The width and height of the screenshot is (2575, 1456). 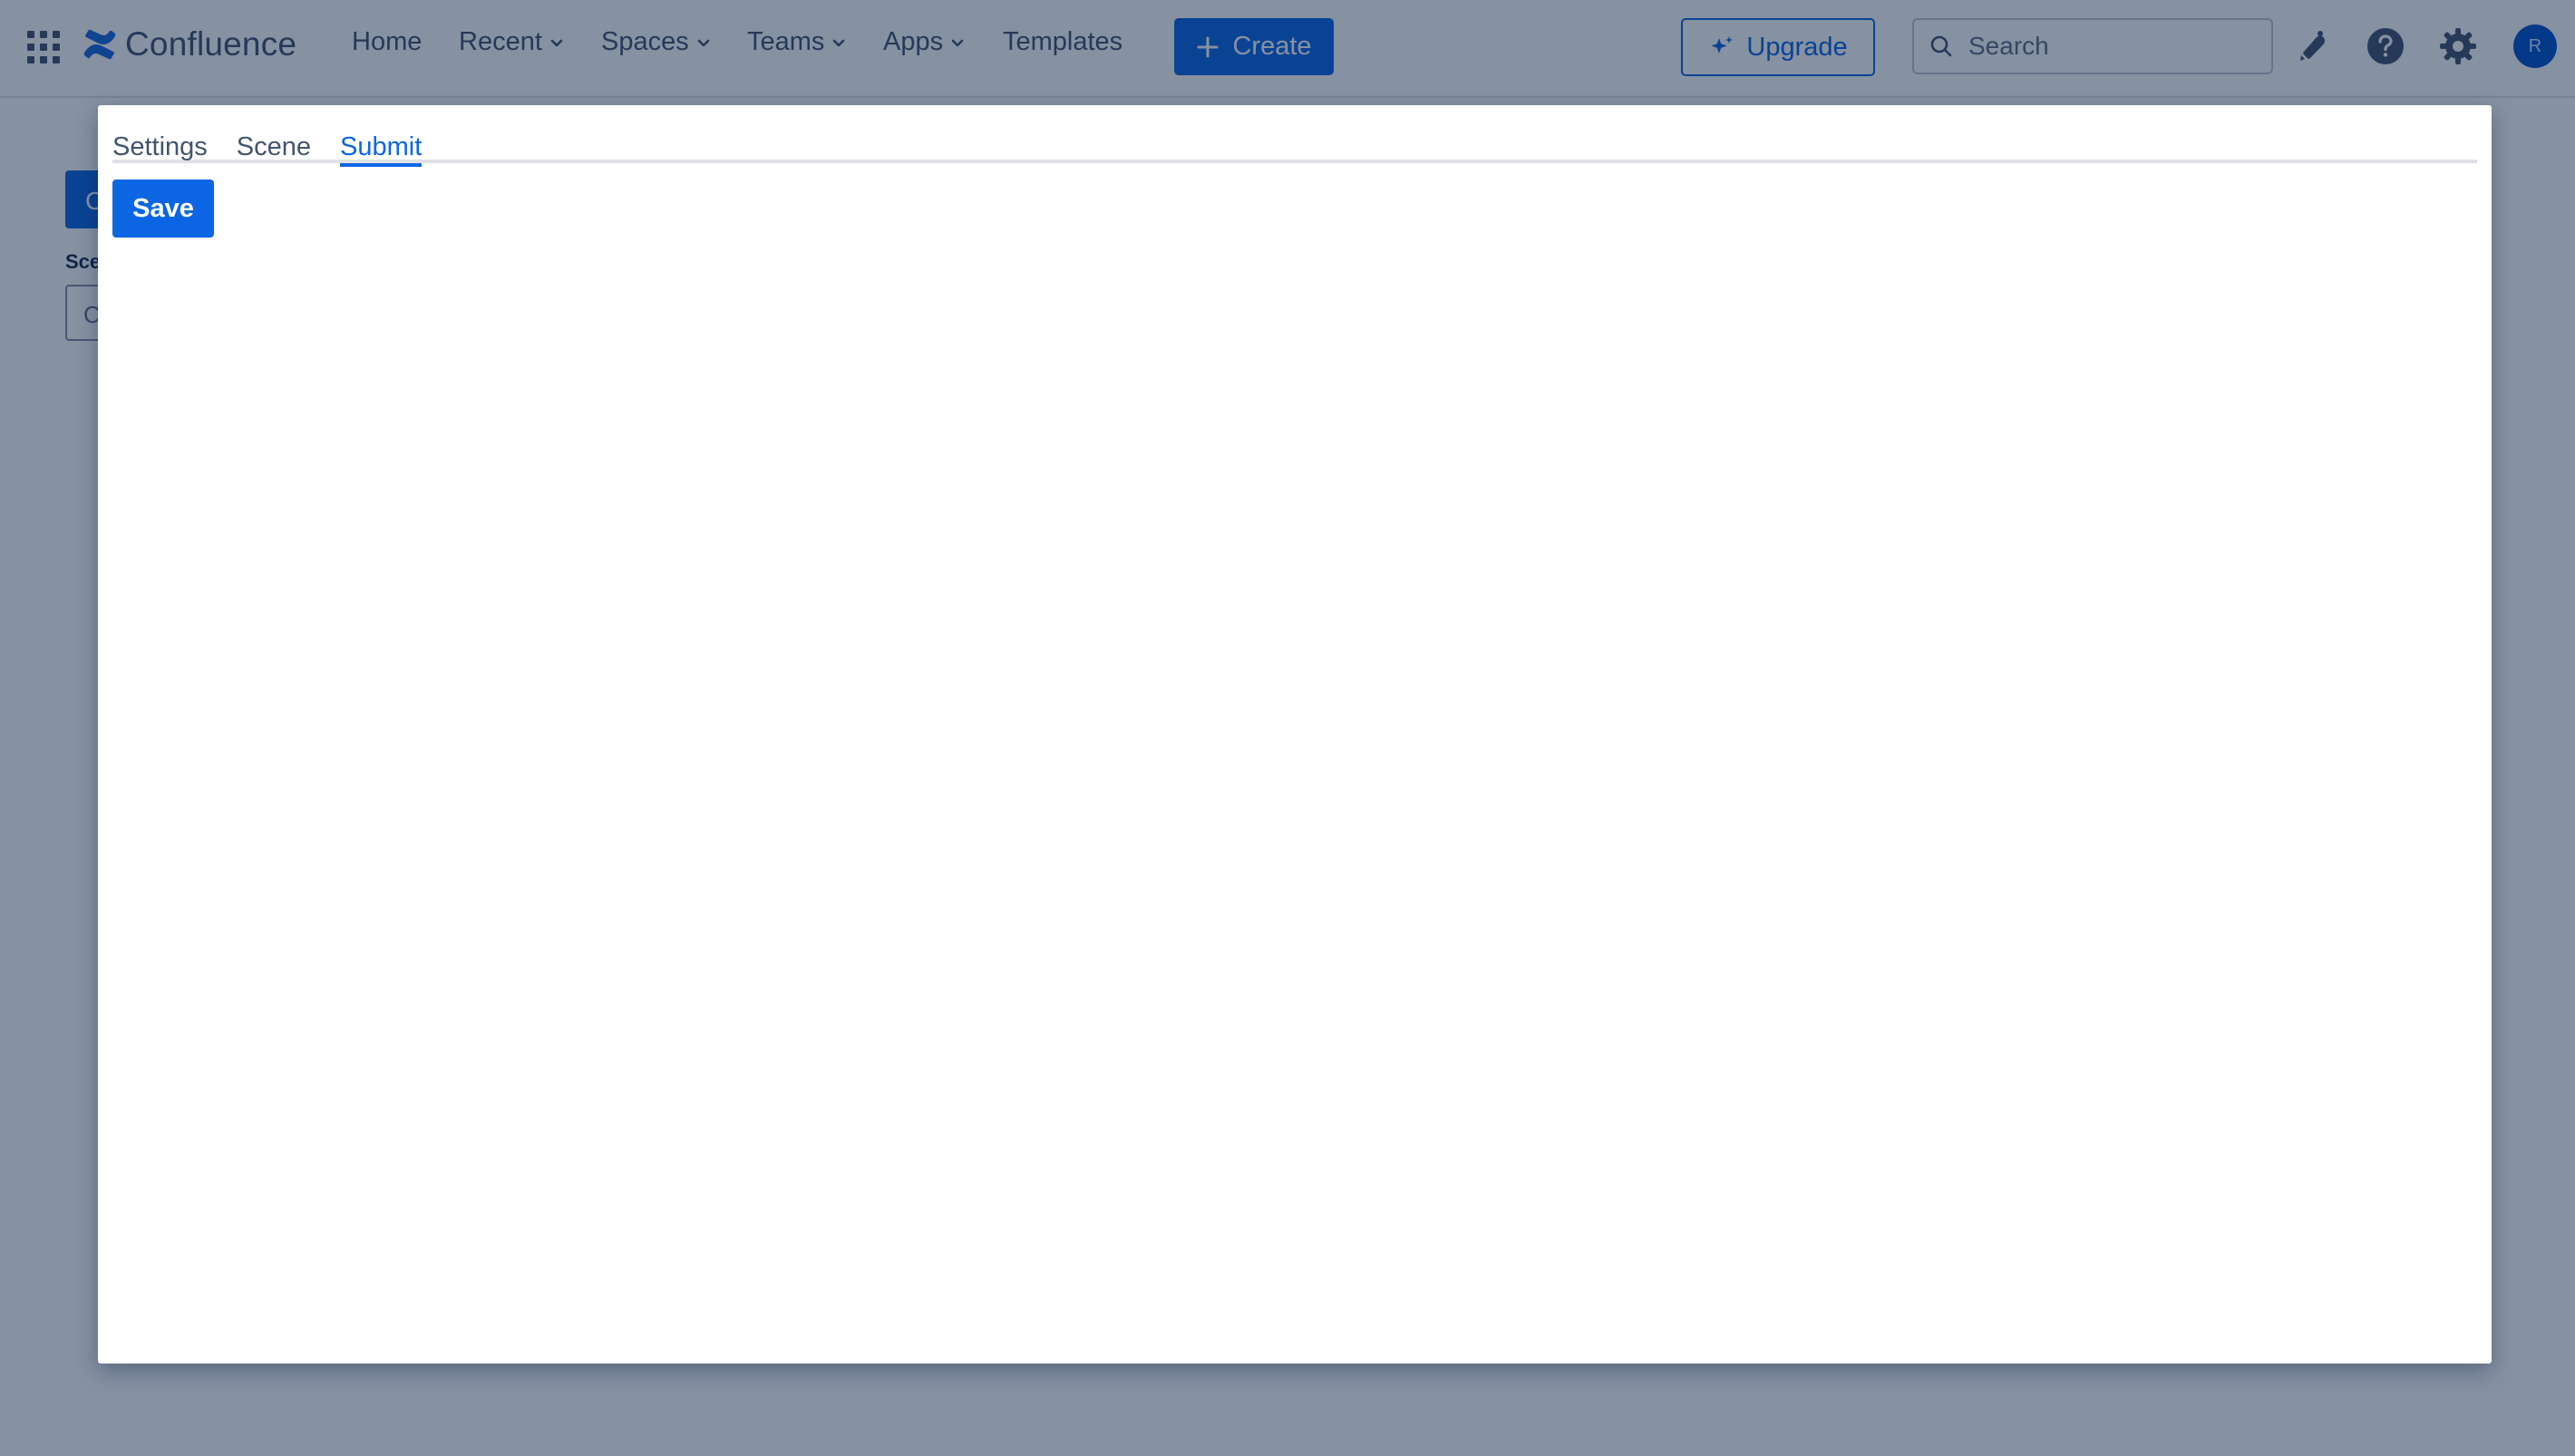 What do you see at coordinates (160, 146) in the screenshot?
I see `tab-settings-label: Settings` at bounding box center [160, 146].